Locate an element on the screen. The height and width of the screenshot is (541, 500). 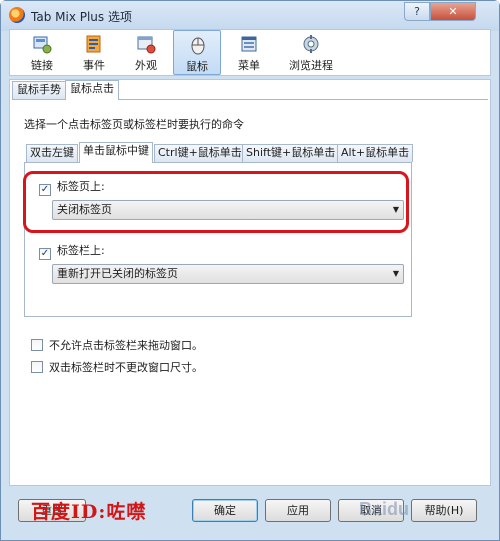
tab-mouse-gestures: 鼠标手势 is located at coordinates (39, 90).